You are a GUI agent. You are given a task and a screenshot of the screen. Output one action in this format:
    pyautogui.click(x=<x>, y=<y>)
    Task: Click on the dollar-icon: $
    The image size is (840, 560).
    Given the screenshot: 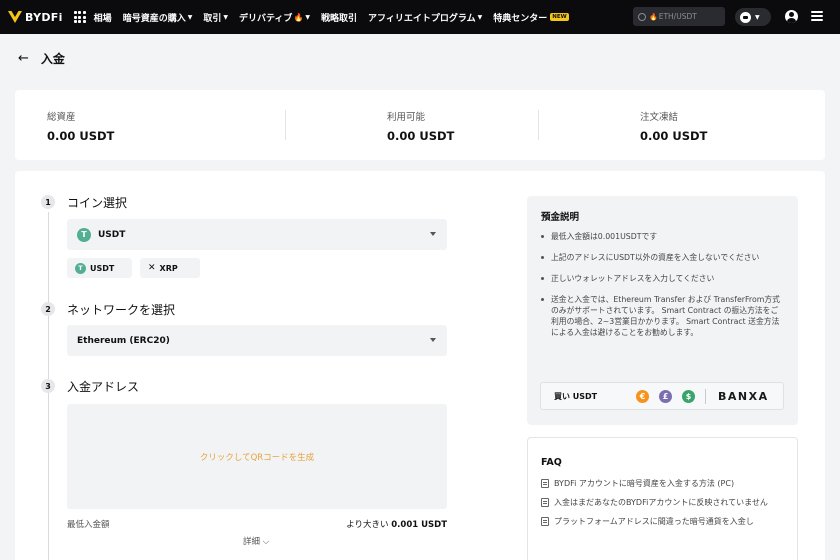 What is the action you would take?
    pyautogui.click(x=688, y=396)
    